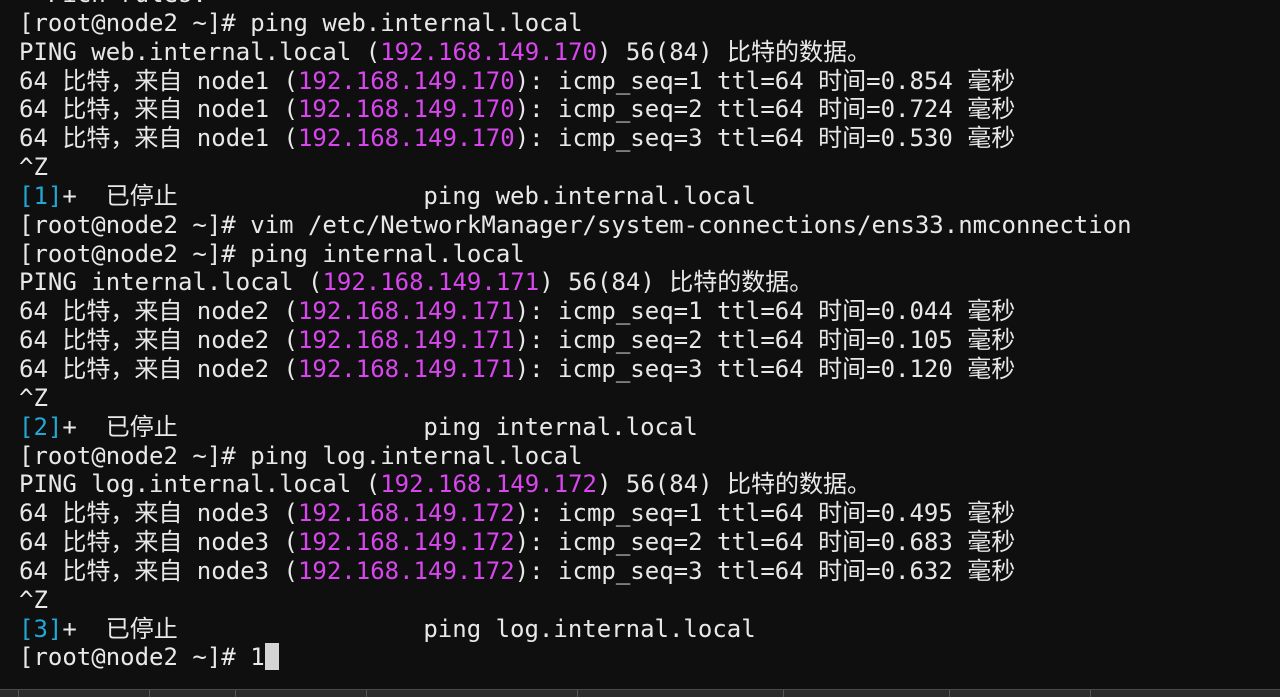 This screenshot has height=697, width=1280. I want to click on line-text: ): icmp_seq=3 ttl=64 时间=0.530 毫秒, so click(765, 138).